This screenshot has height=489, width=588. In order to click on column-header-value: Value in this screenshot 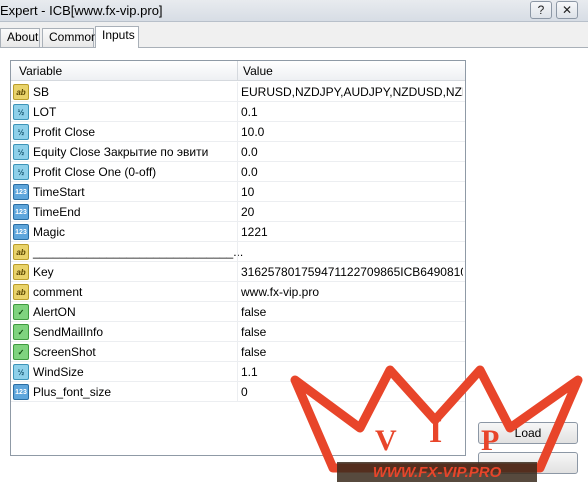, I will do `click(258, 71)`.